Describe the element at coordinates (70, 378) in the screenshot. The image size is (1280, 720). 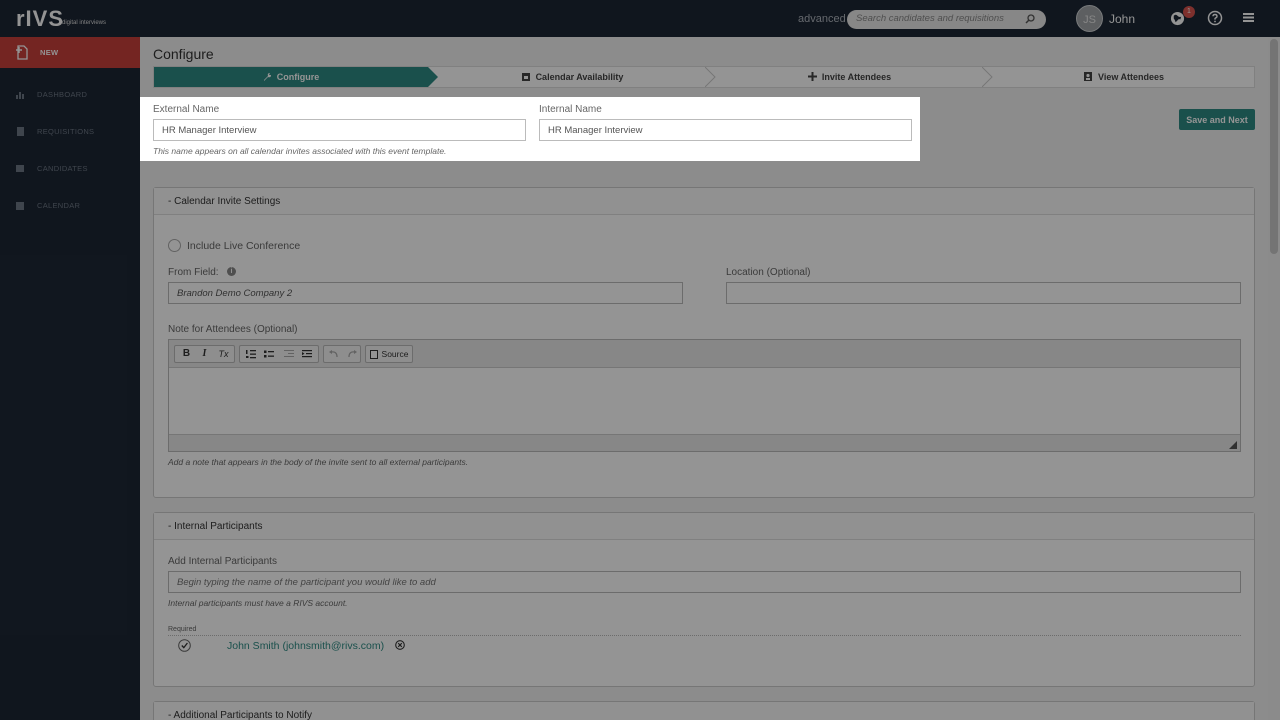
I see `overlay-dim-sidebar` at that location.